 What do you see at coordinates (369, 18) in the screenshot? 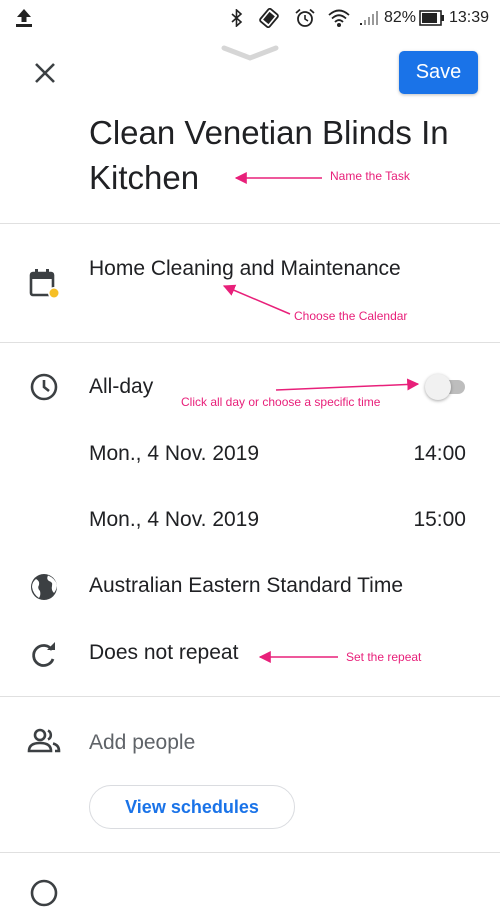
I see `signal-icon` at bounding box center [369, 18].